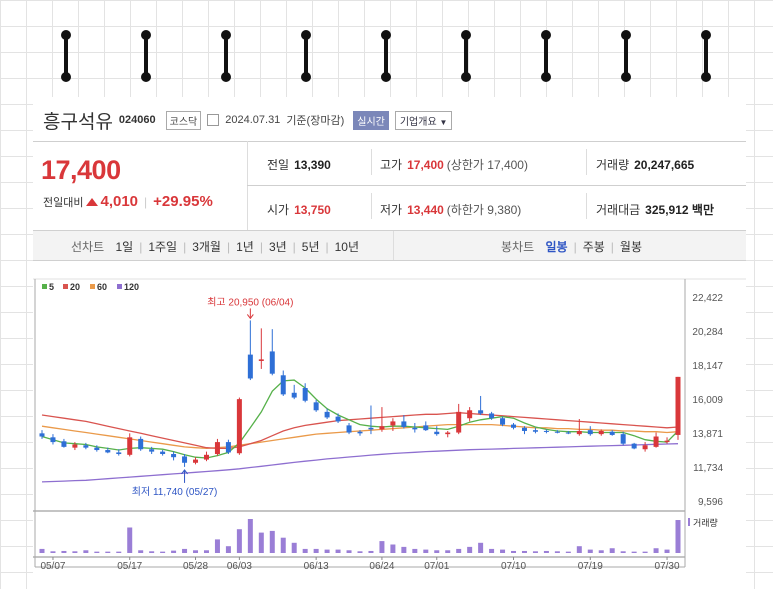  Describe the element at coordinates (195, 566) in the screenshot. I see `x-tick-label: 05/28` at that location.